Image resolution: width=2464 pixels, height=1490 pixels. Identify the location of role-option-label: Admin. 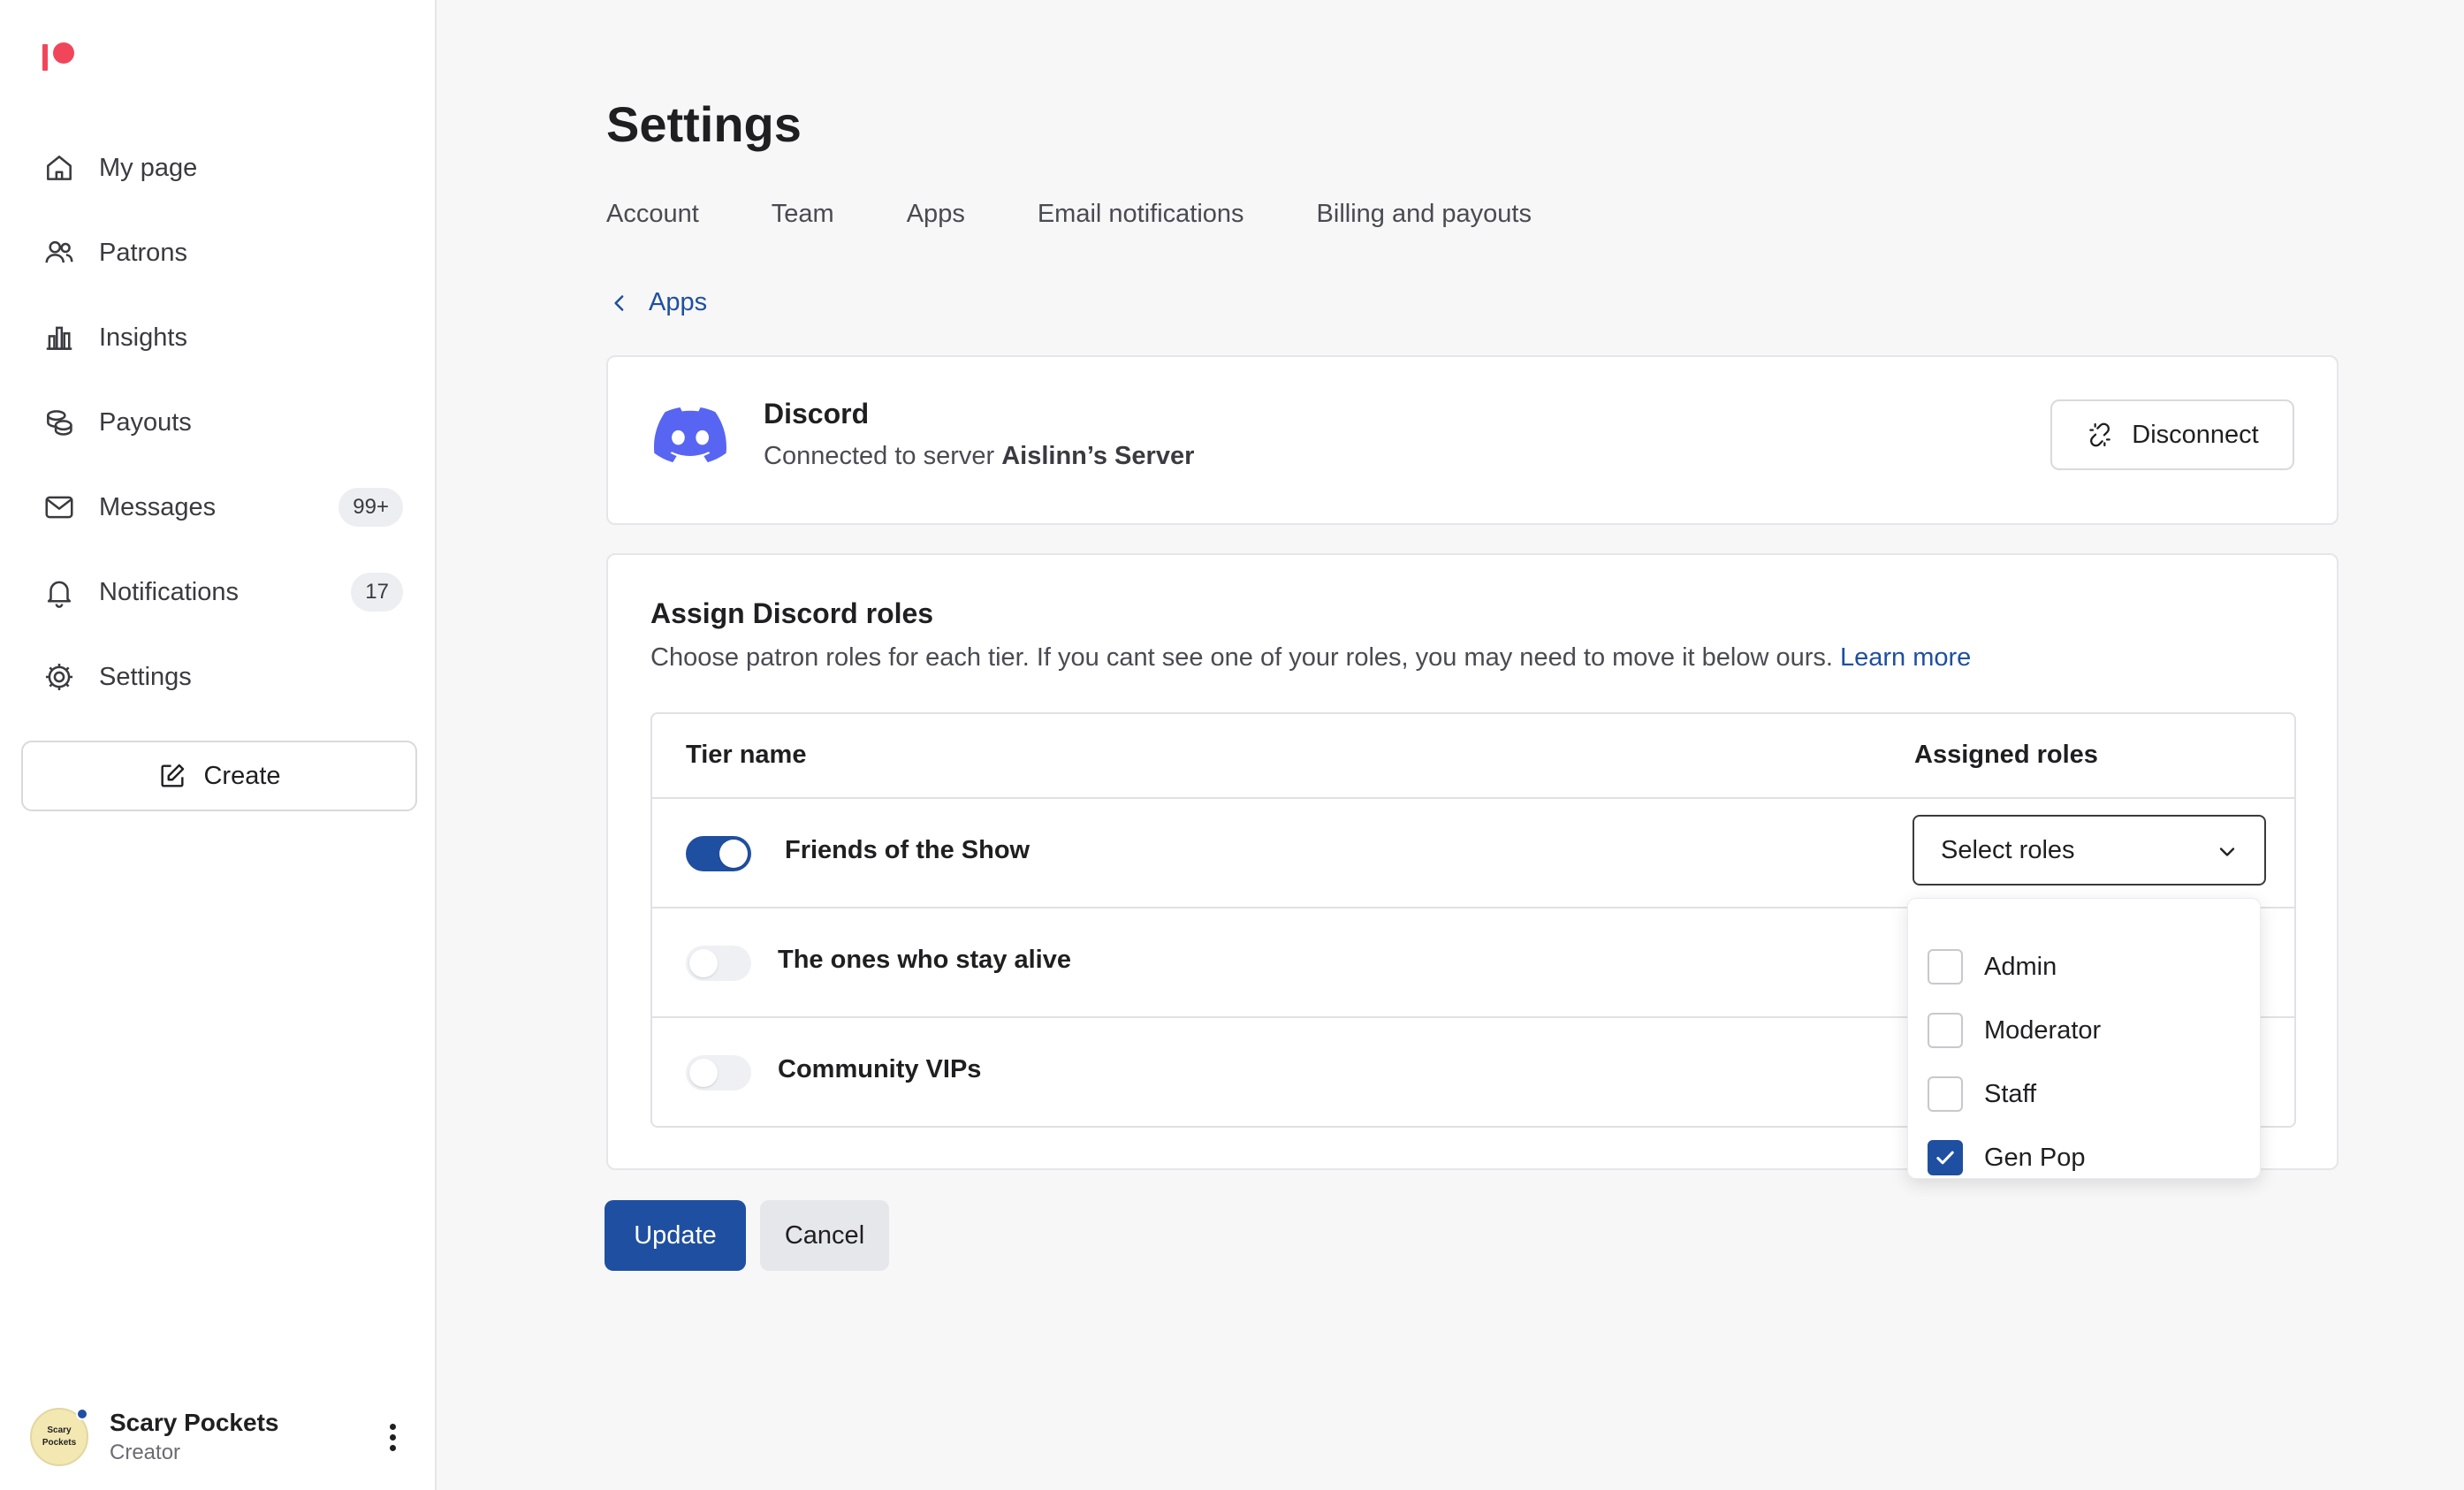
(2020, 967).